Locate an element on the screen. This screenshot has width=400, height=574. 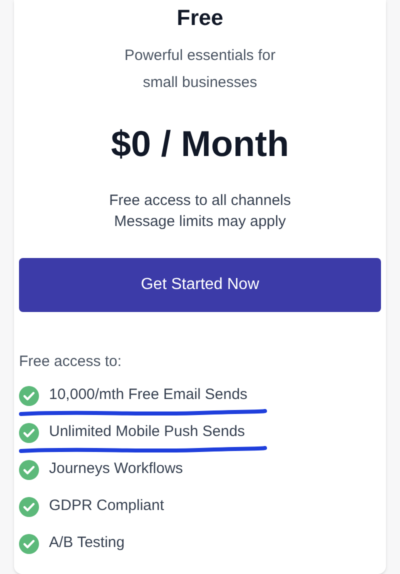
features-heading: Free access to: is located at coordinates (71, 362).